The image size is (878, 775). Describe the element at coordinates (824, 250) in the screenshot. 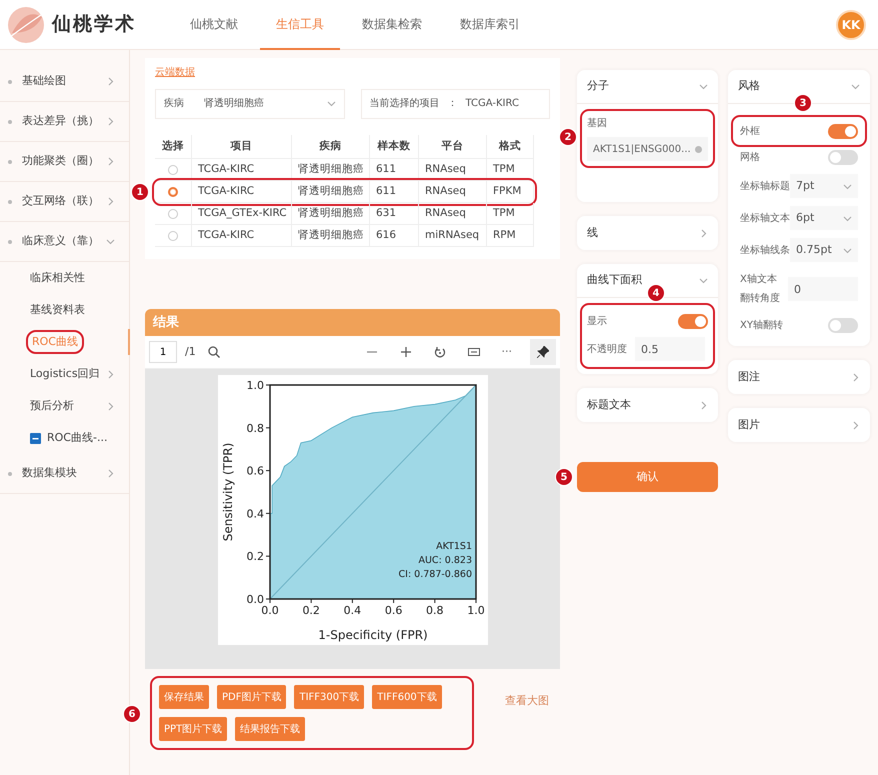

I see `dropdown-select: 0.75pt` at that location.